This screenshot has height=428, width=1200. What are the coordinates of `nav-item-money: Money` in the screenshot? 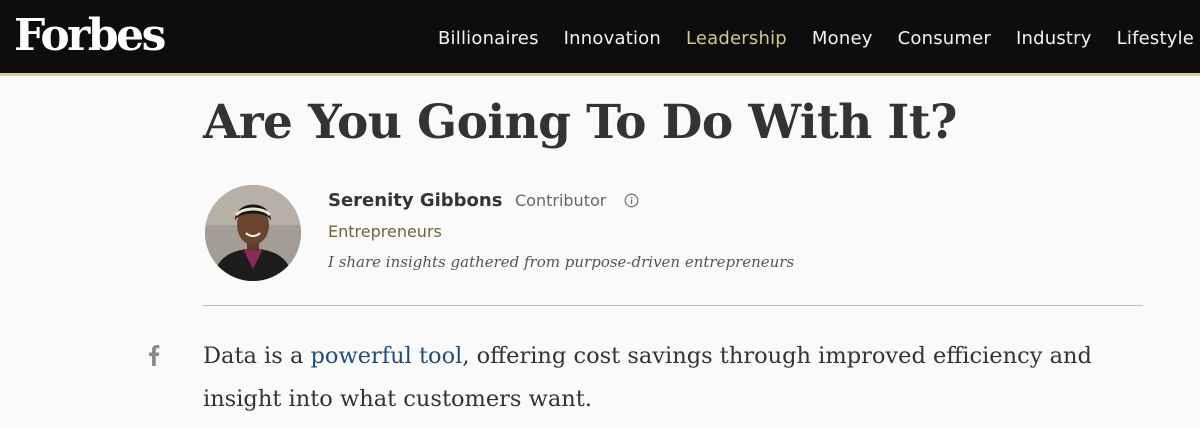 It's located at (842, 38).